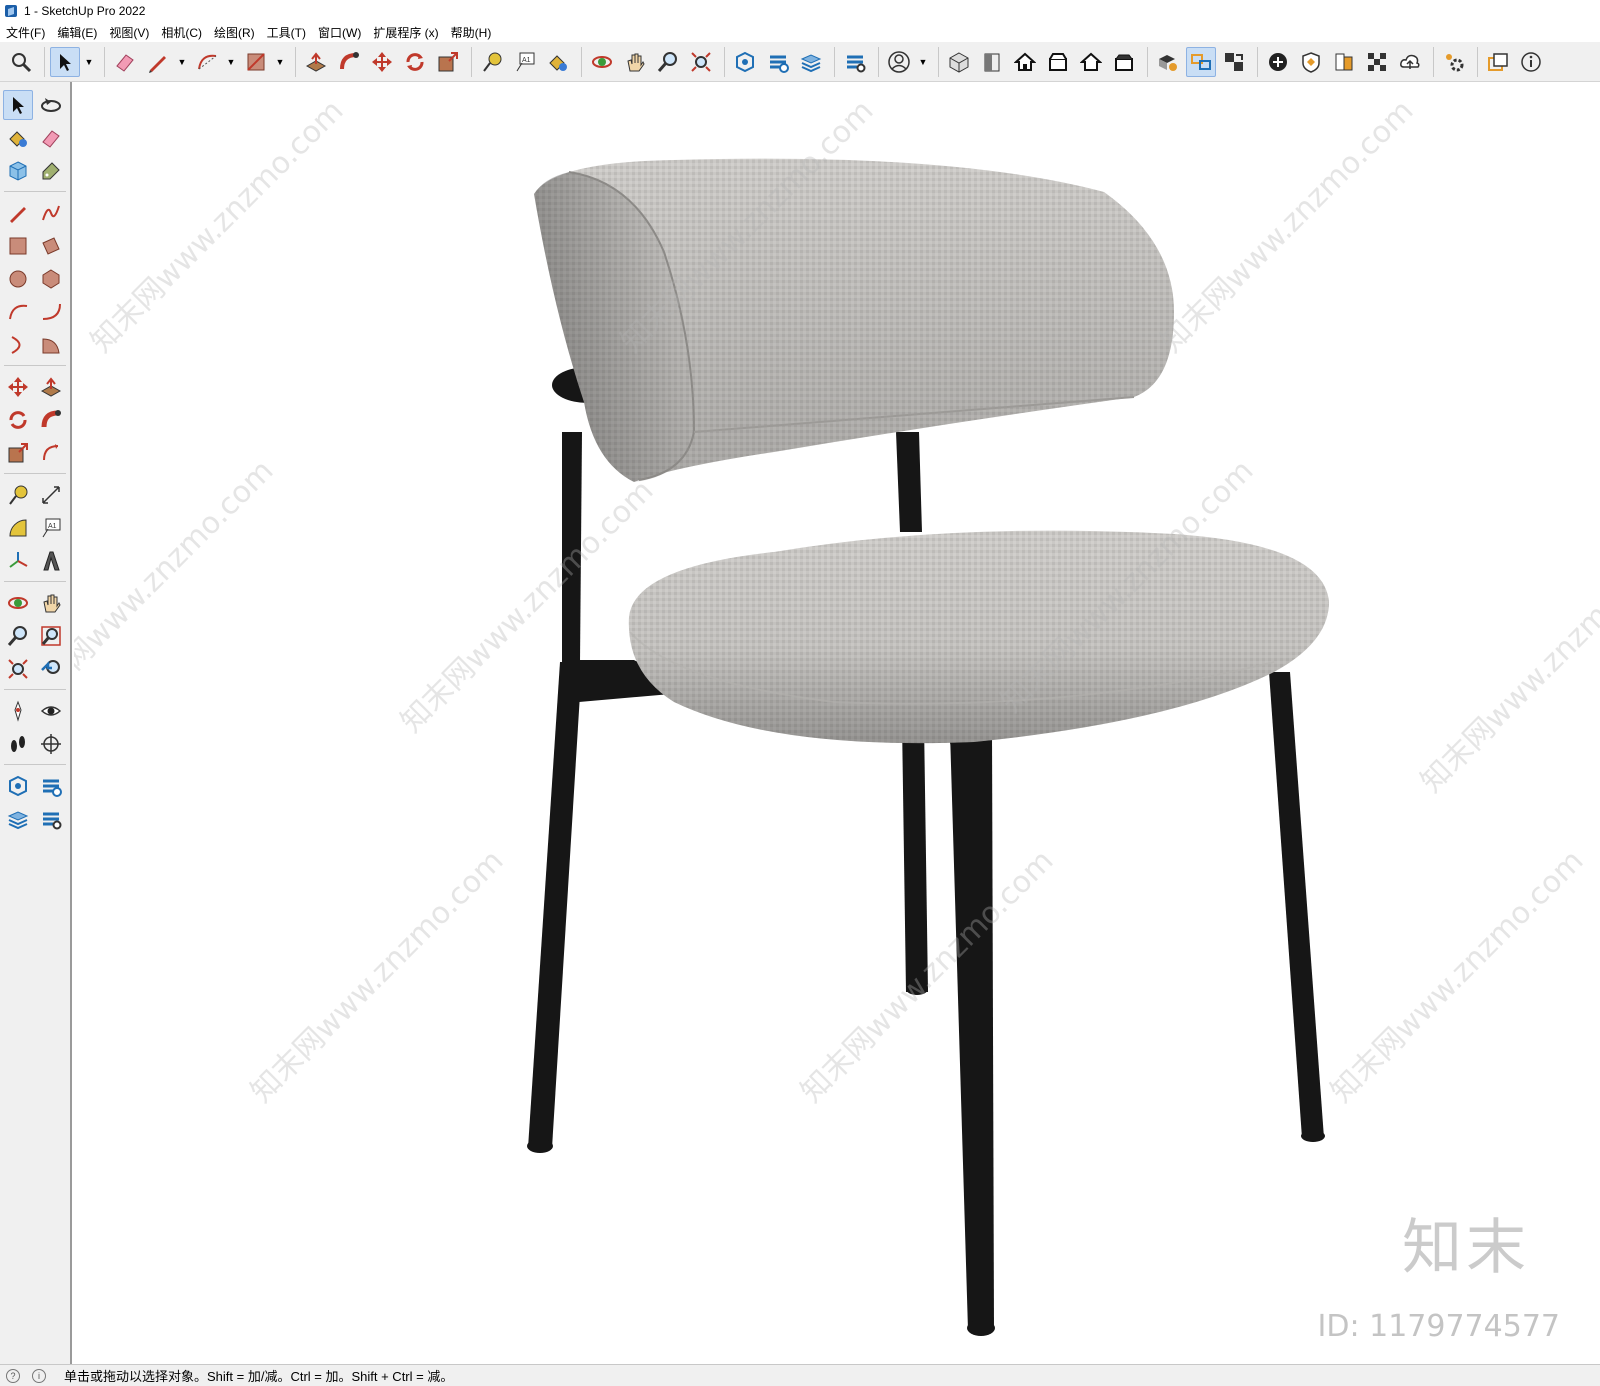 The width and height of the screenshot is (1600, 1386). I want to click on shield-icon, so click(1311, 62).